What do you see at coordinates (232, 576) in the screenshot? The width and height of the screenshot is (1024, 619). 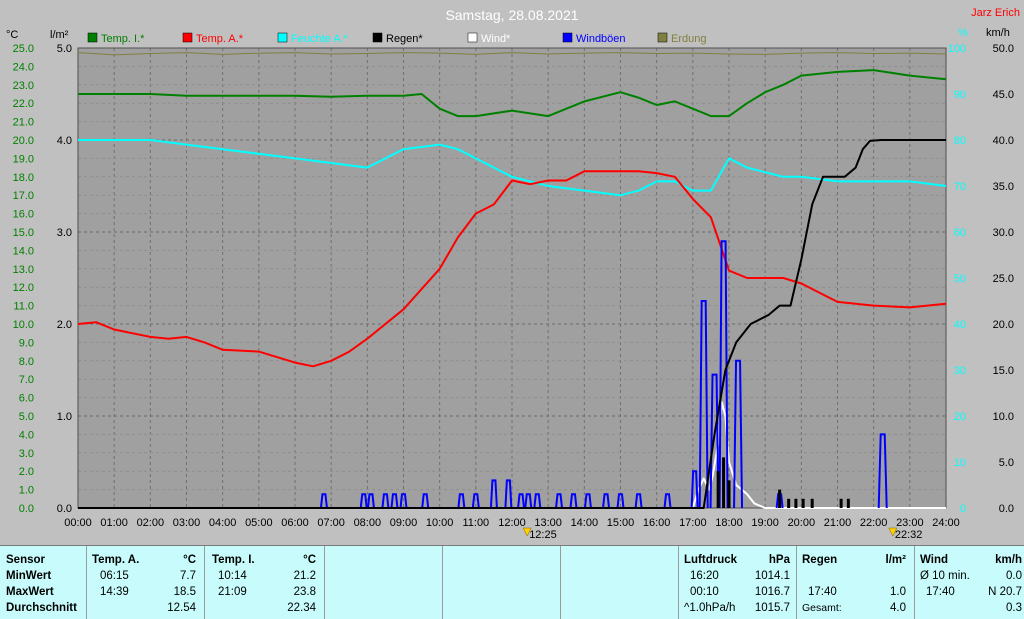 I see `temp-i-min-time: 10:14` at bounding box center [232, 576].